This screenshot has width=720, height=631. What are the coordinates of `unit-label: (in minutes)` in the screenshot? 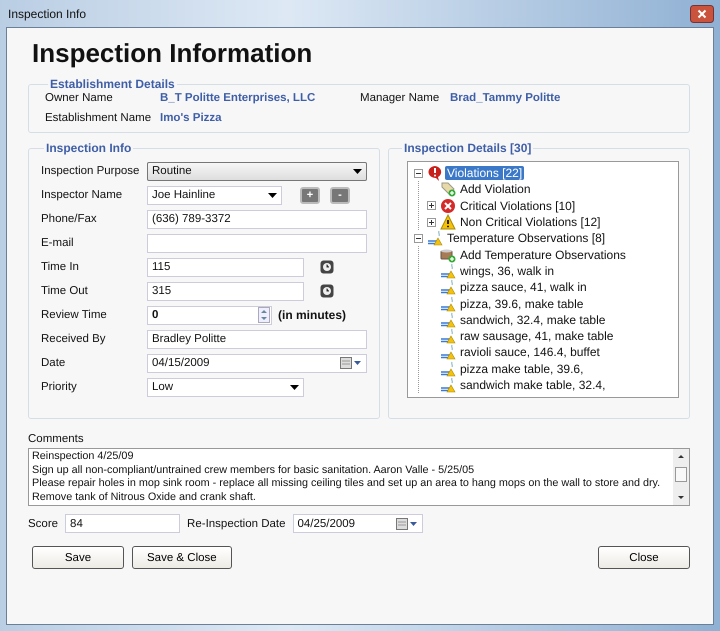 It's located at (312, 315).